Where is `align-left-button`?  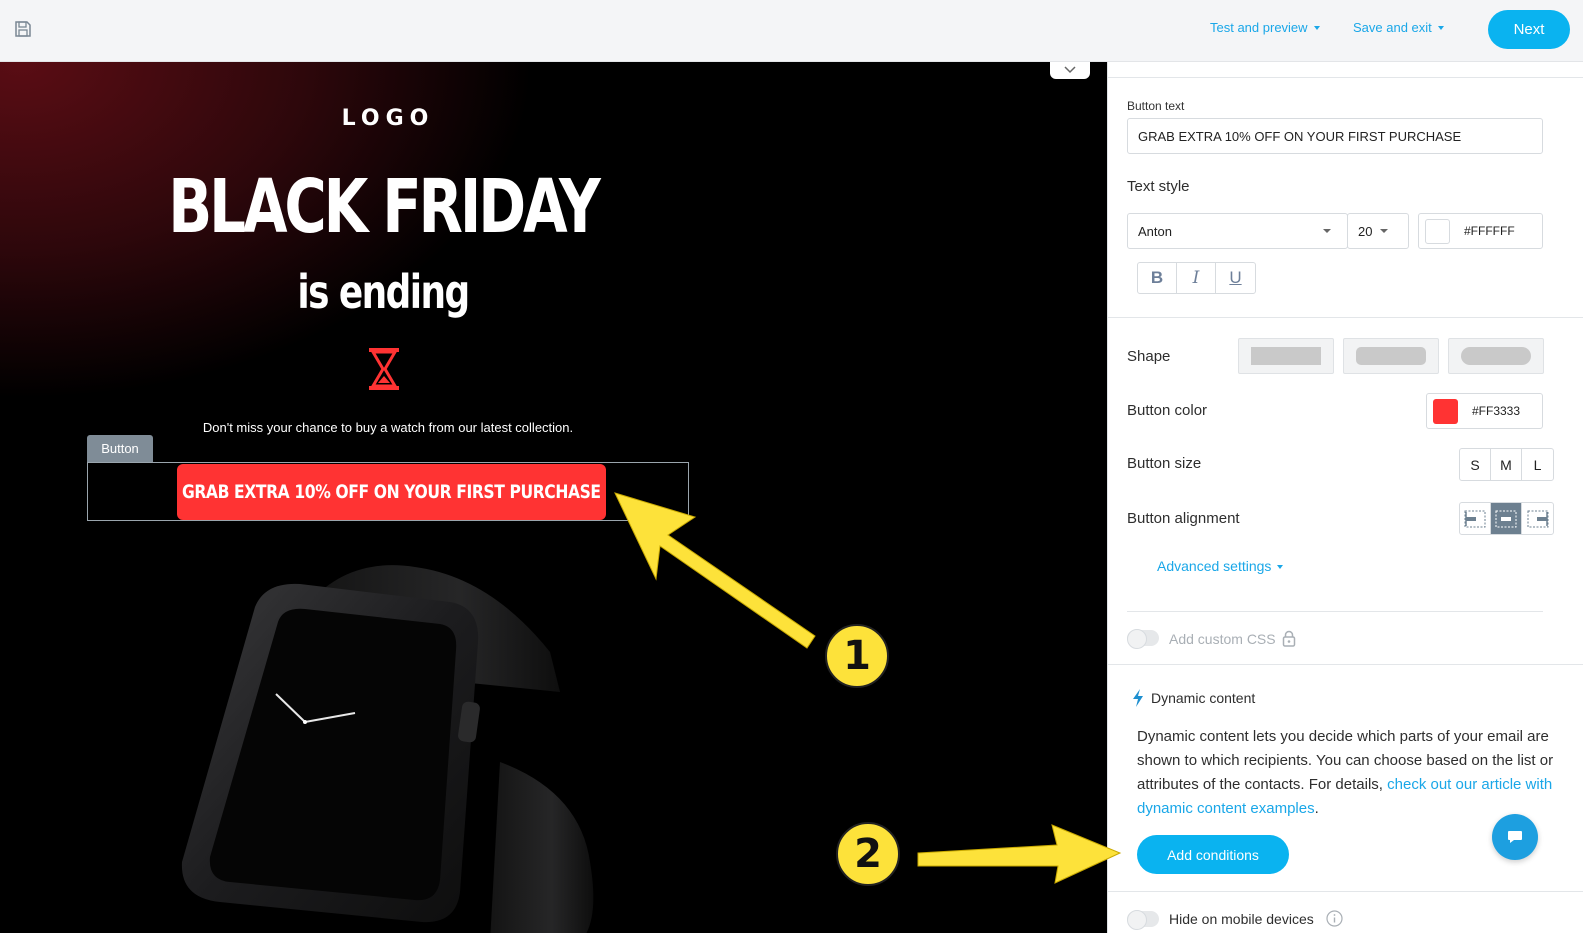
align-left-button is located at coordinates (1475, 518).